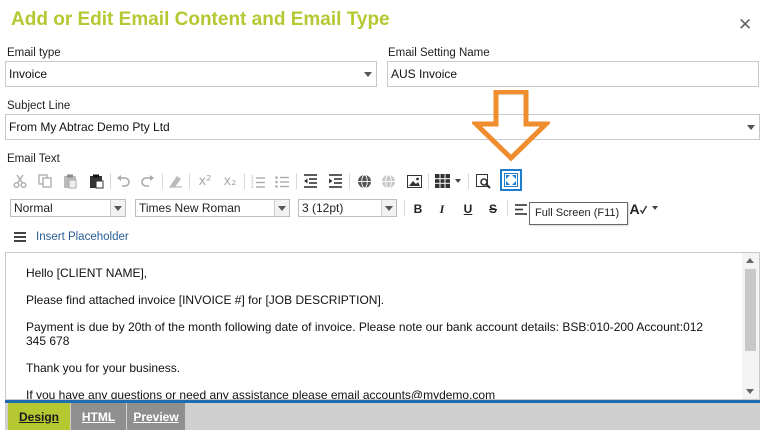 Image resolution: width=768 pixels, height=447 pixels. What do you see at coordinates (573, 74) in the screenshot?
I see `email-setting-name-input: AUS Invoice` at bounding box center [573, 74].